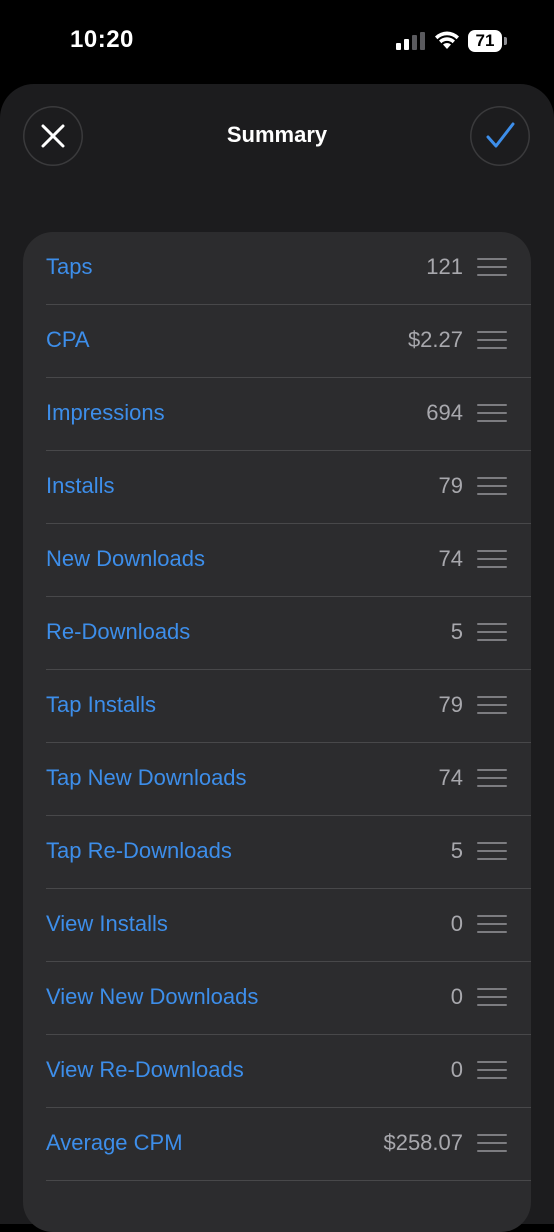  What do you see at coordinates (277, 341) in the screenshot?
I see `list-item-cpa: CPA $2.27` at bounding box center [277, 341].